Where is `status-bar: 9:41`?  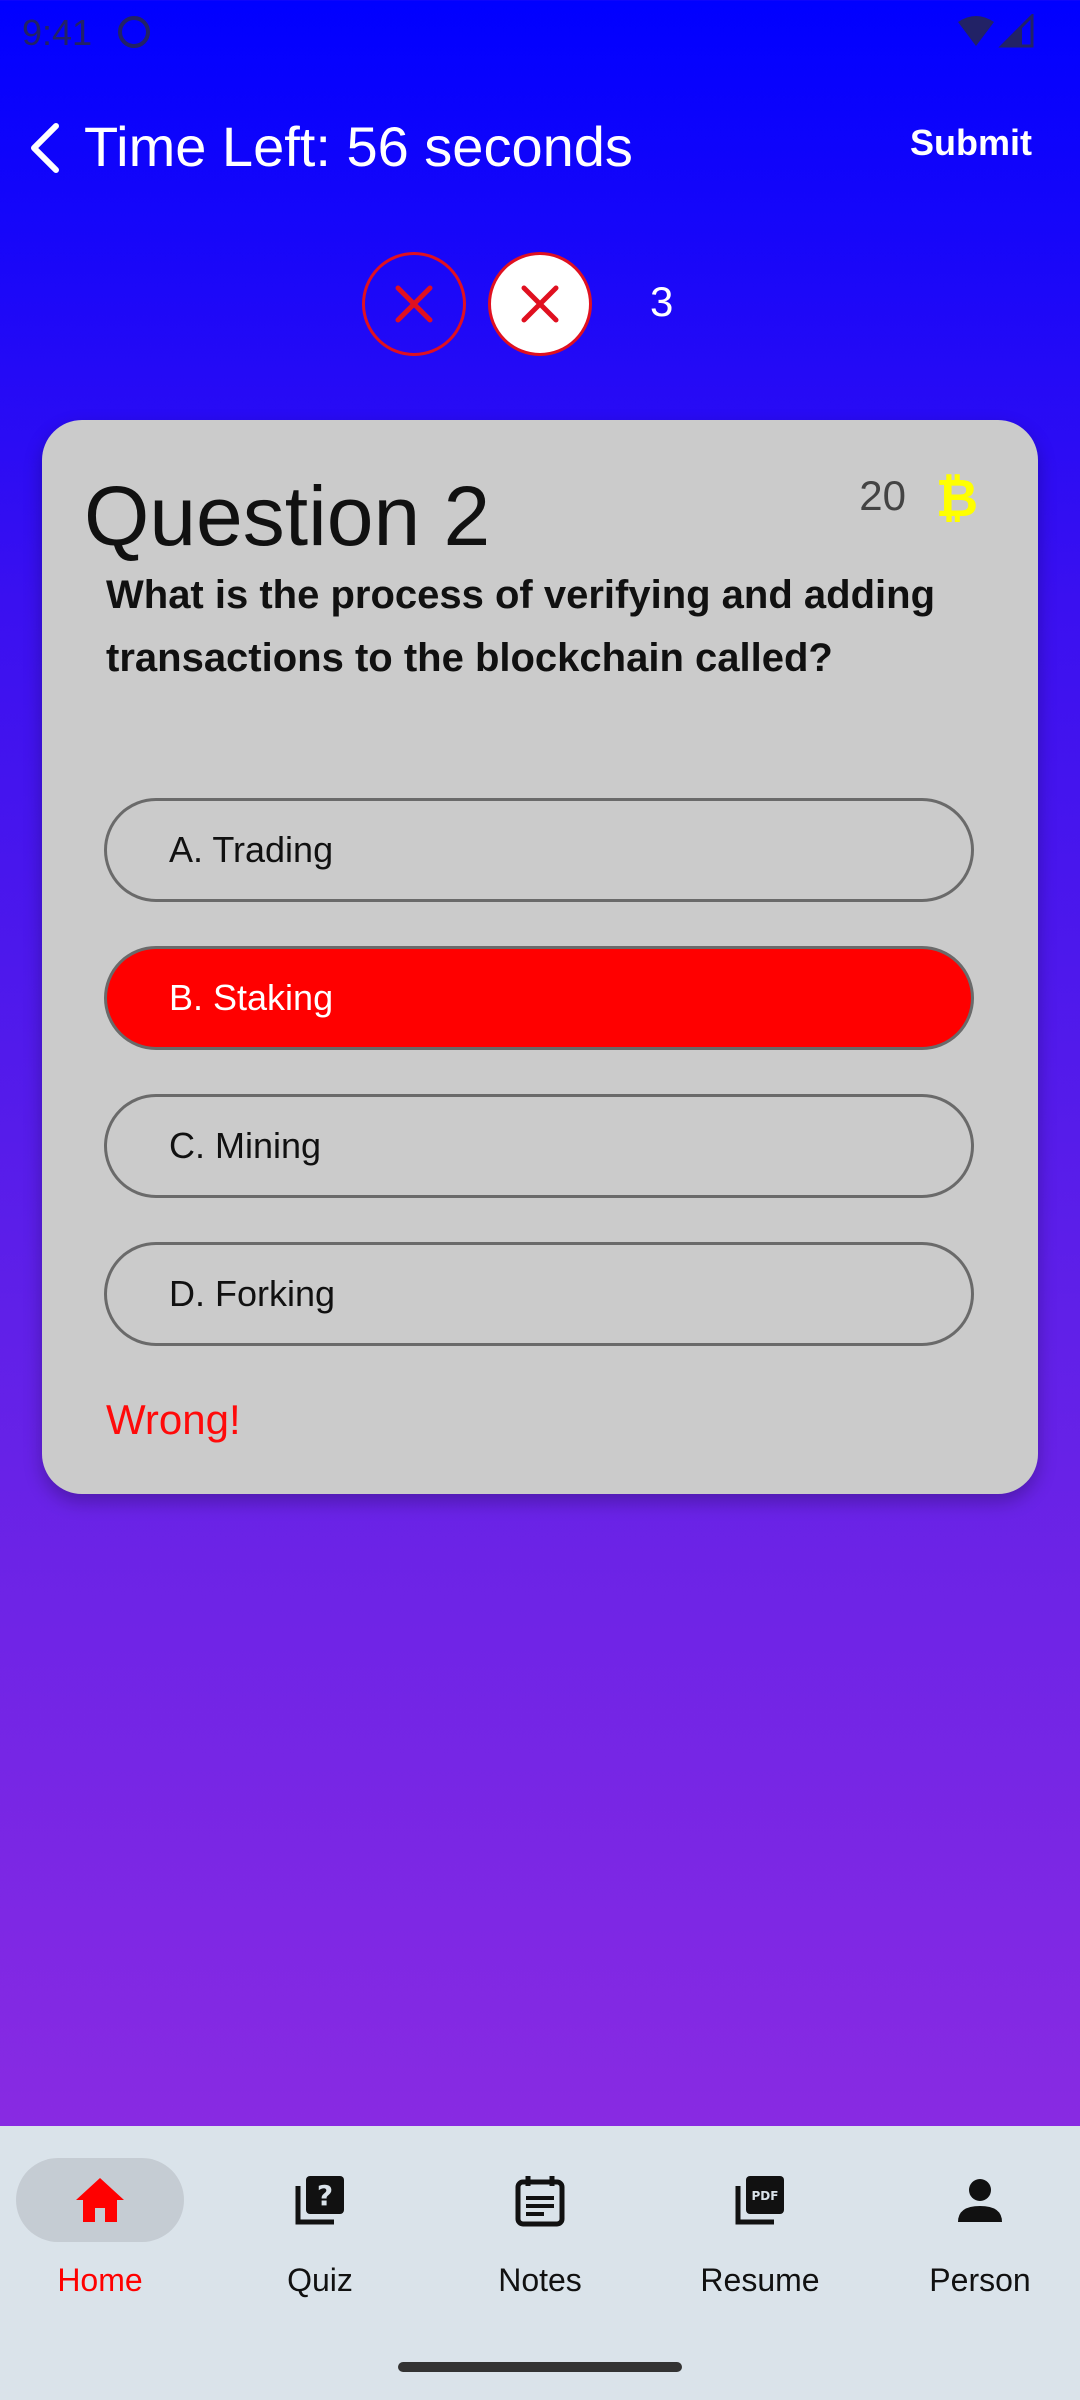 status-bar: 9:41 is located at coordinates (540, 32).